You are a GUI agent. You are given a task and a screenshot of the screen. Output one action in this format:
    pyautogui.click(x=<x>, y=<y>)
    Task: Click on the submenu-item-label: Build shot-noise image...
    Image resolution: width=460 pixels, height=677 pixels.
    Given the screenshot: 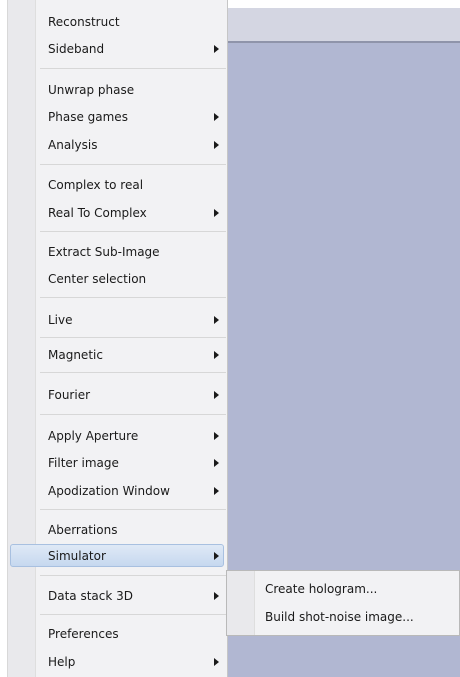 What is the action you would take?
    pyautogui.click(x=339, y=617)
    